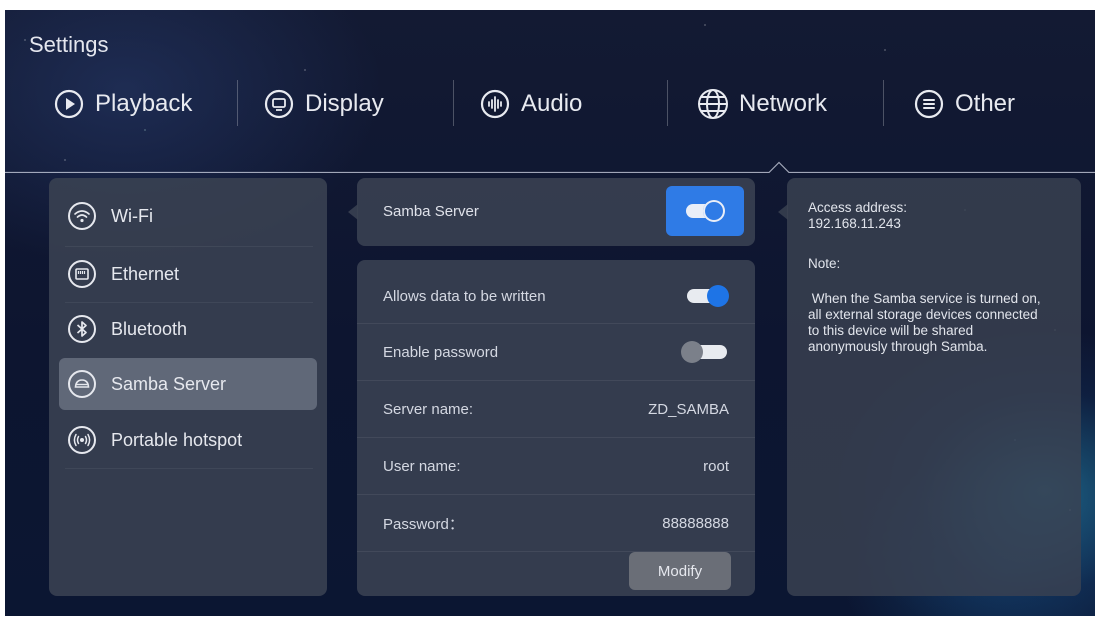  I want to click on wifi-icon, so click(82, 216).